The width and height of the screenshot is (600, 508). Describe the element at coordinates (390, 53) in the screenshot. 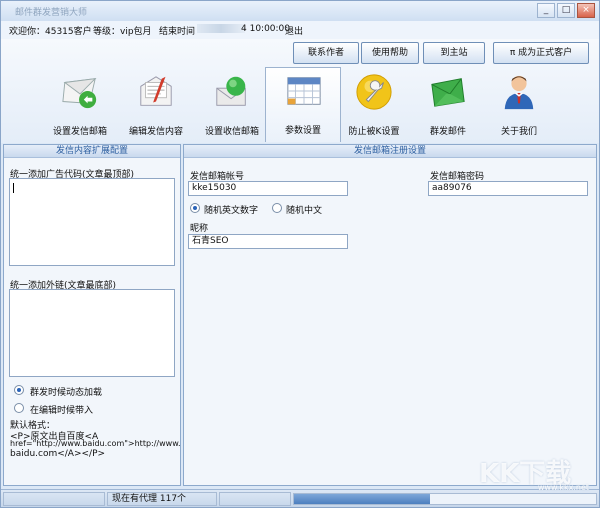

I see `help-button: 使用帮助` at that location.